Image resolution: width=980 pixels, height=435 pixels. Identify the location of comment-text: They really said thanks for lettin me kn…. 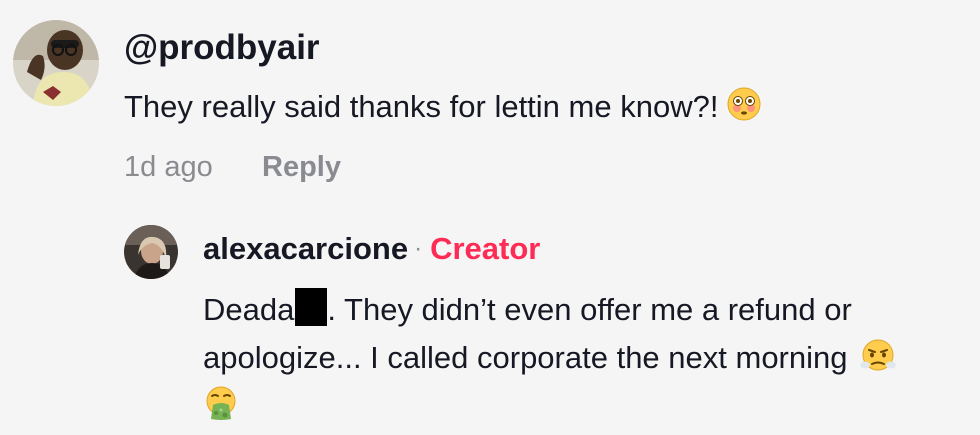
(443, 107).